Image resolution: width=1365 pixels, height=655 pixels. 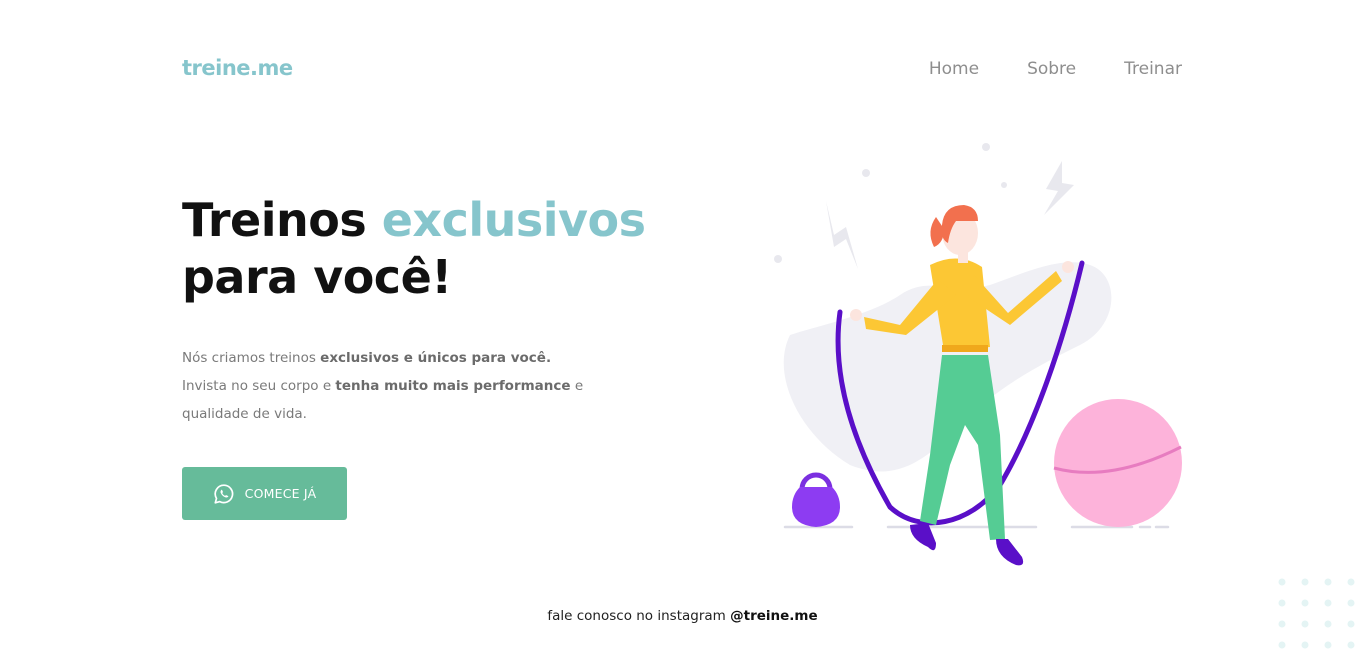 I want to click on footer-text: fale conosco no instagram, so click(x=636, y=616).